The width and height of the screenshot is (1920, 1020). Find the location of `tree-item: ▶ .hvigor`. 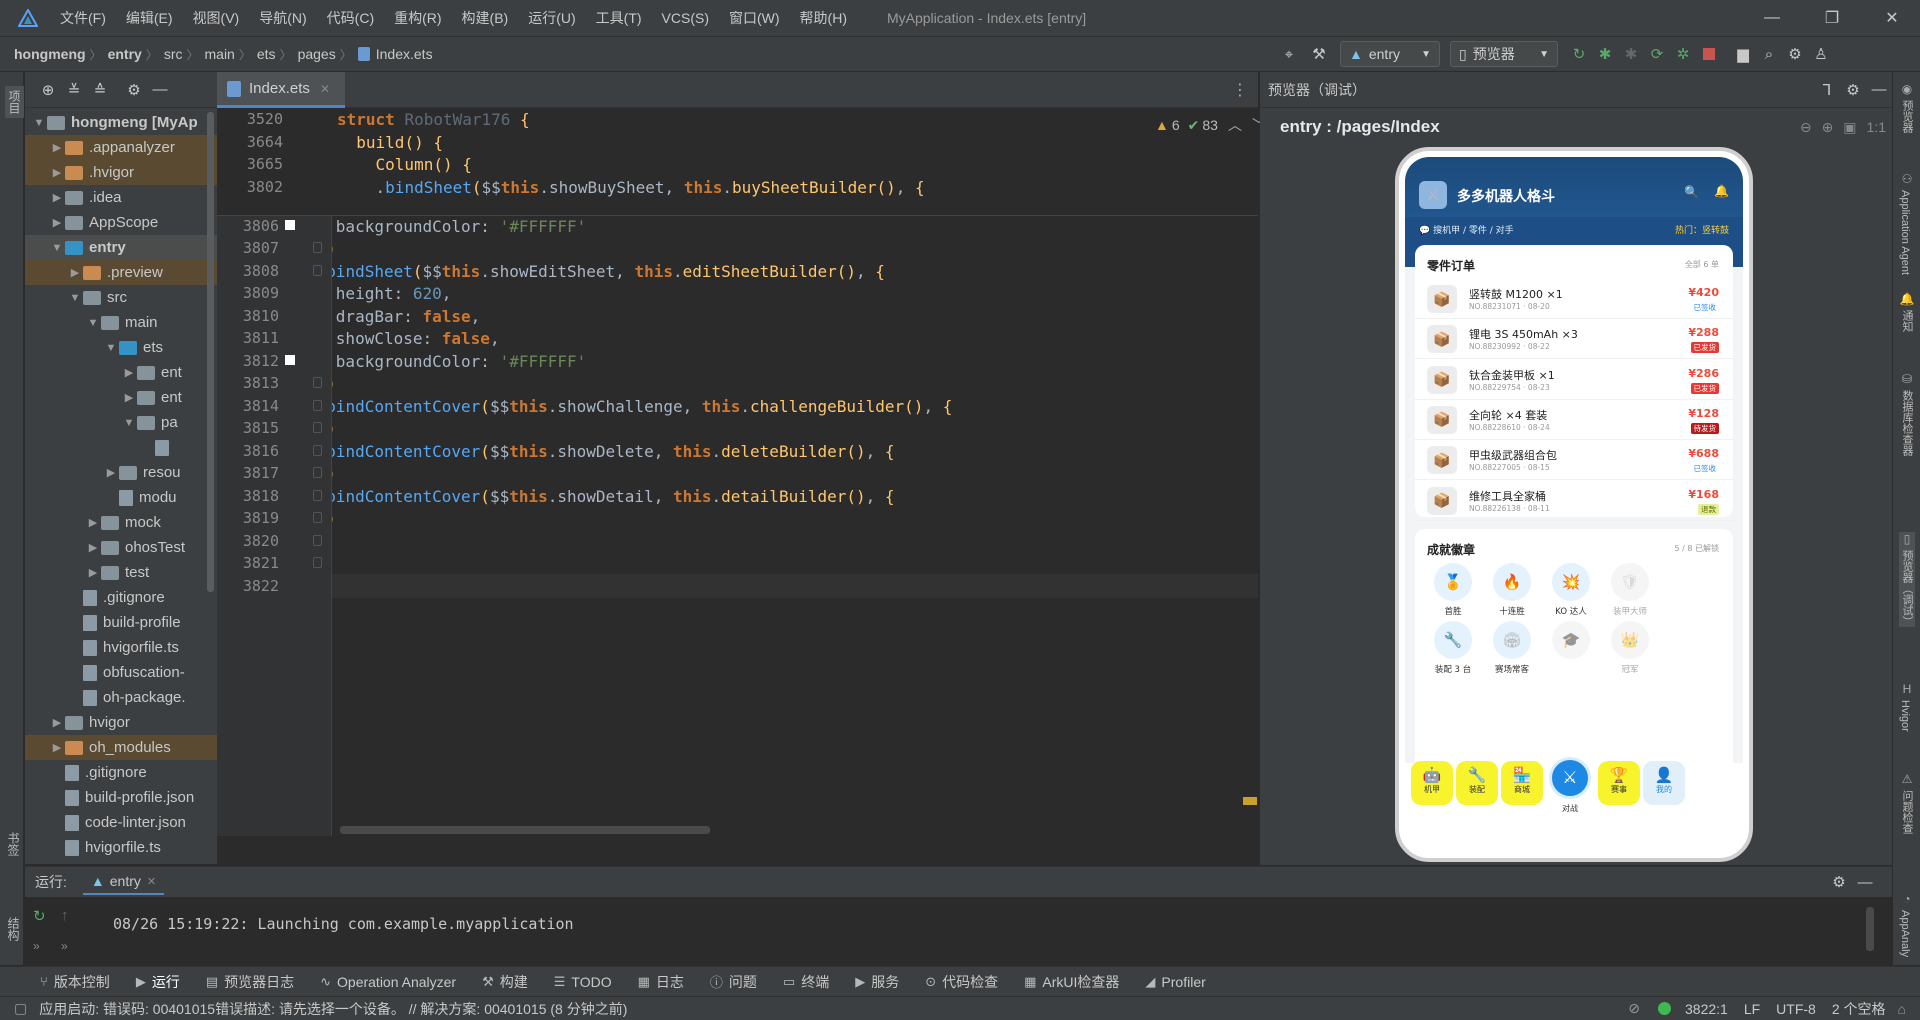

tree-item: ▶ .hvigor is located at coordinates (121, 172).